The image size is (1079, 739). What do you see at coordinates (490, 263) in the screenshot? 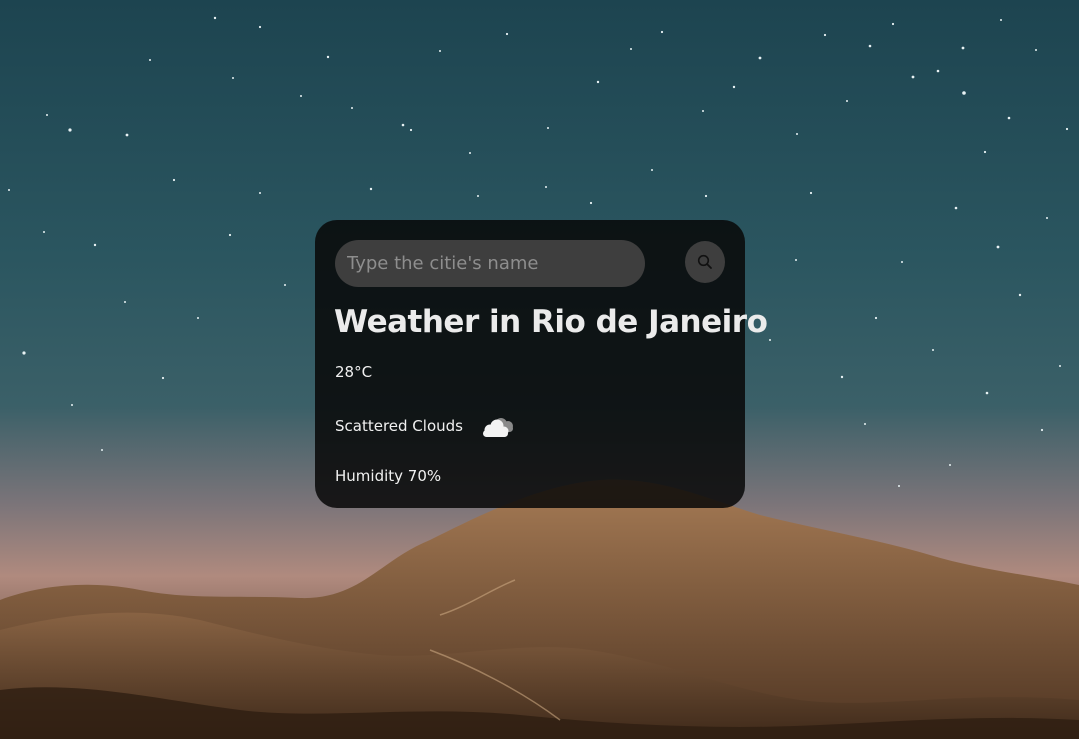
I see `city-search-input` at bounding box center [490, 263].